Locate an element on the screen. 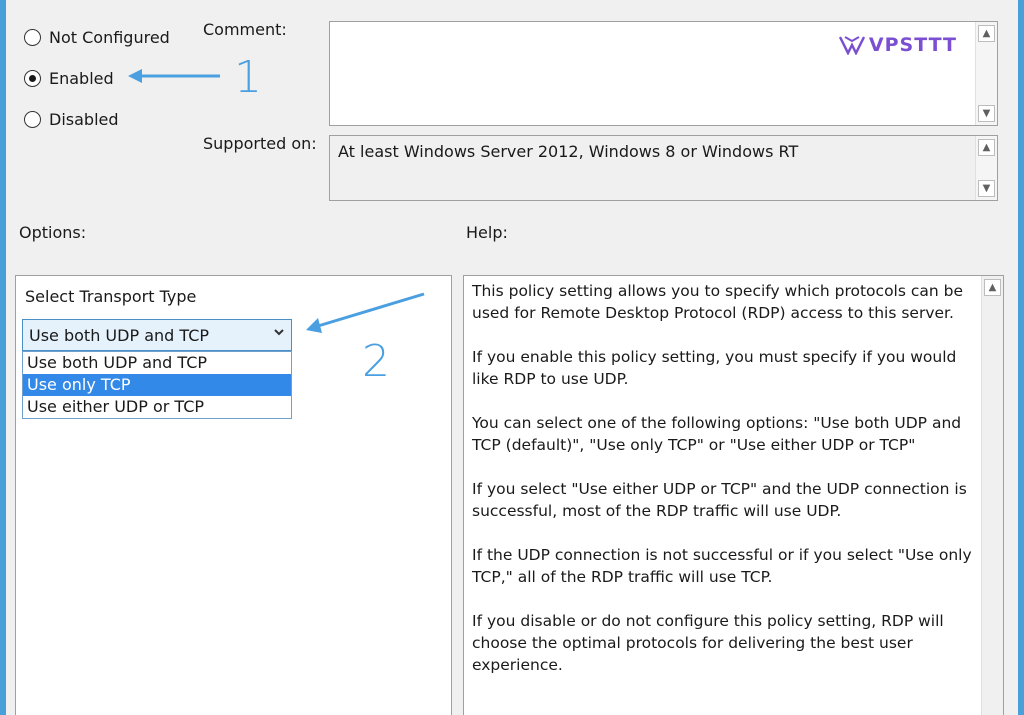 The image size is (1024, 715). supported-on-label: Supported on: is located at coordinates (260, 143).